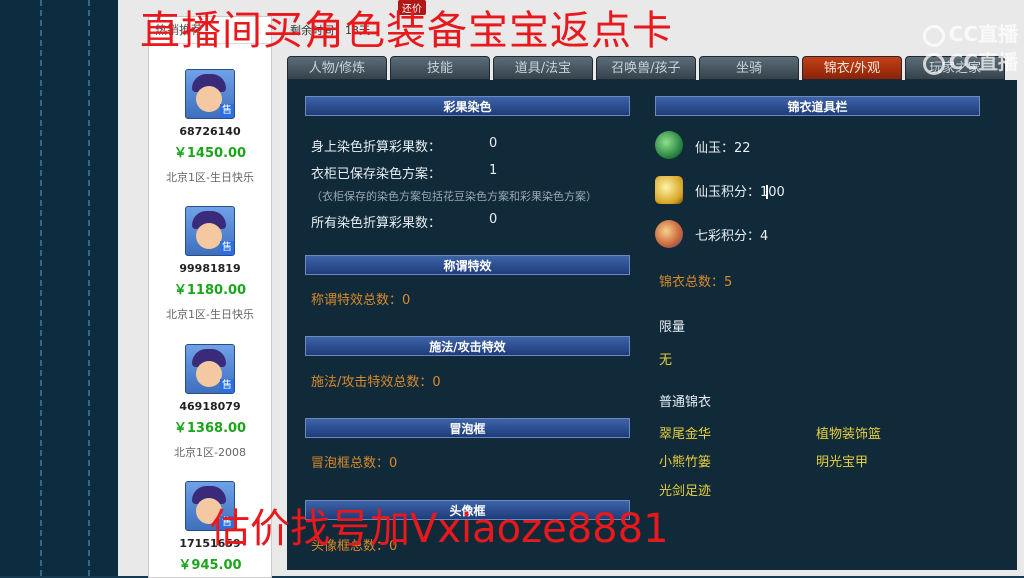 This screenshot has height=578, width=1024. What do you see at coordinates (406, 31) in the screenshot?
I see `stream-overlay-banner: 直播间买角色装备宝宝返点卡` at bounding box center [406, 31].